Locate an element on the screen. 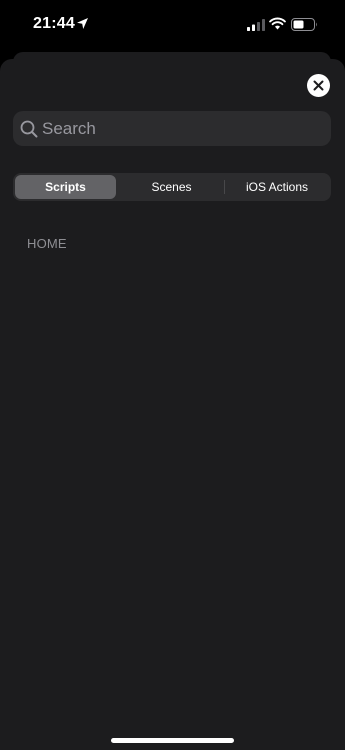  status-bar: 21:44 is located at coordinates (172, 26).